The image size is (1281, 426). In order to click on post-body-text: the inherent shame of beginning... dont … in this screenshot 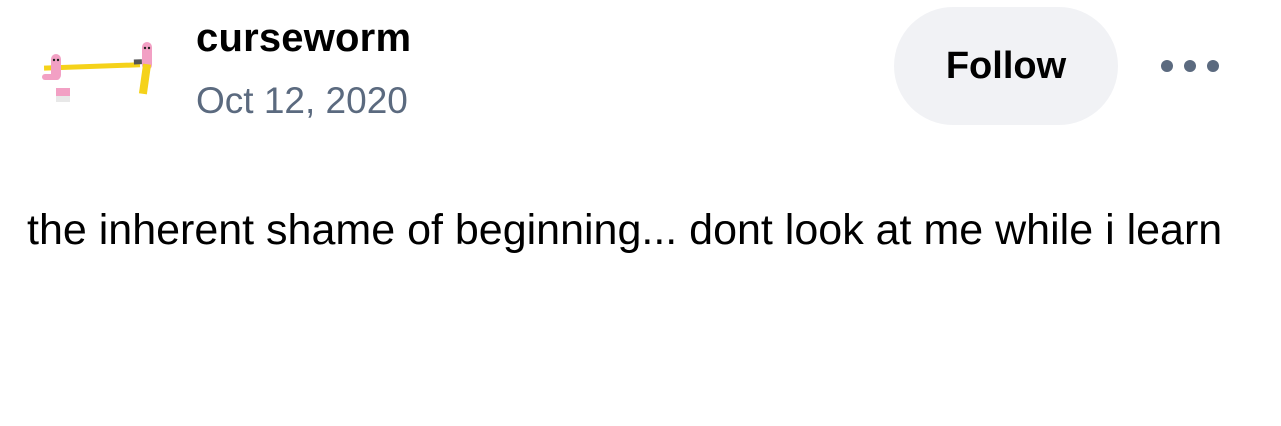, I will do `click(625, 230)`.